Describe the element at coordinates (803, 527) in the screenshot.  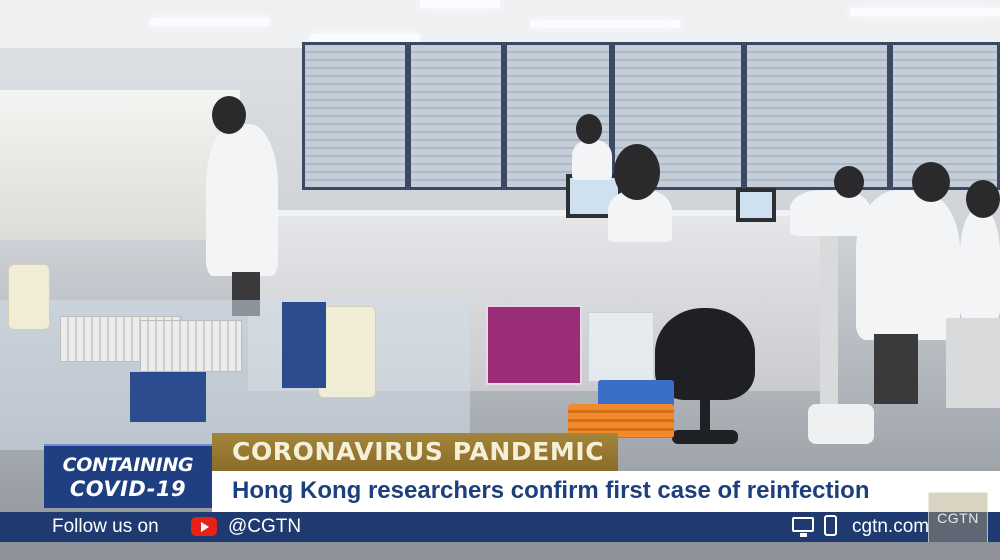
I see `monitor-icon` at that location.